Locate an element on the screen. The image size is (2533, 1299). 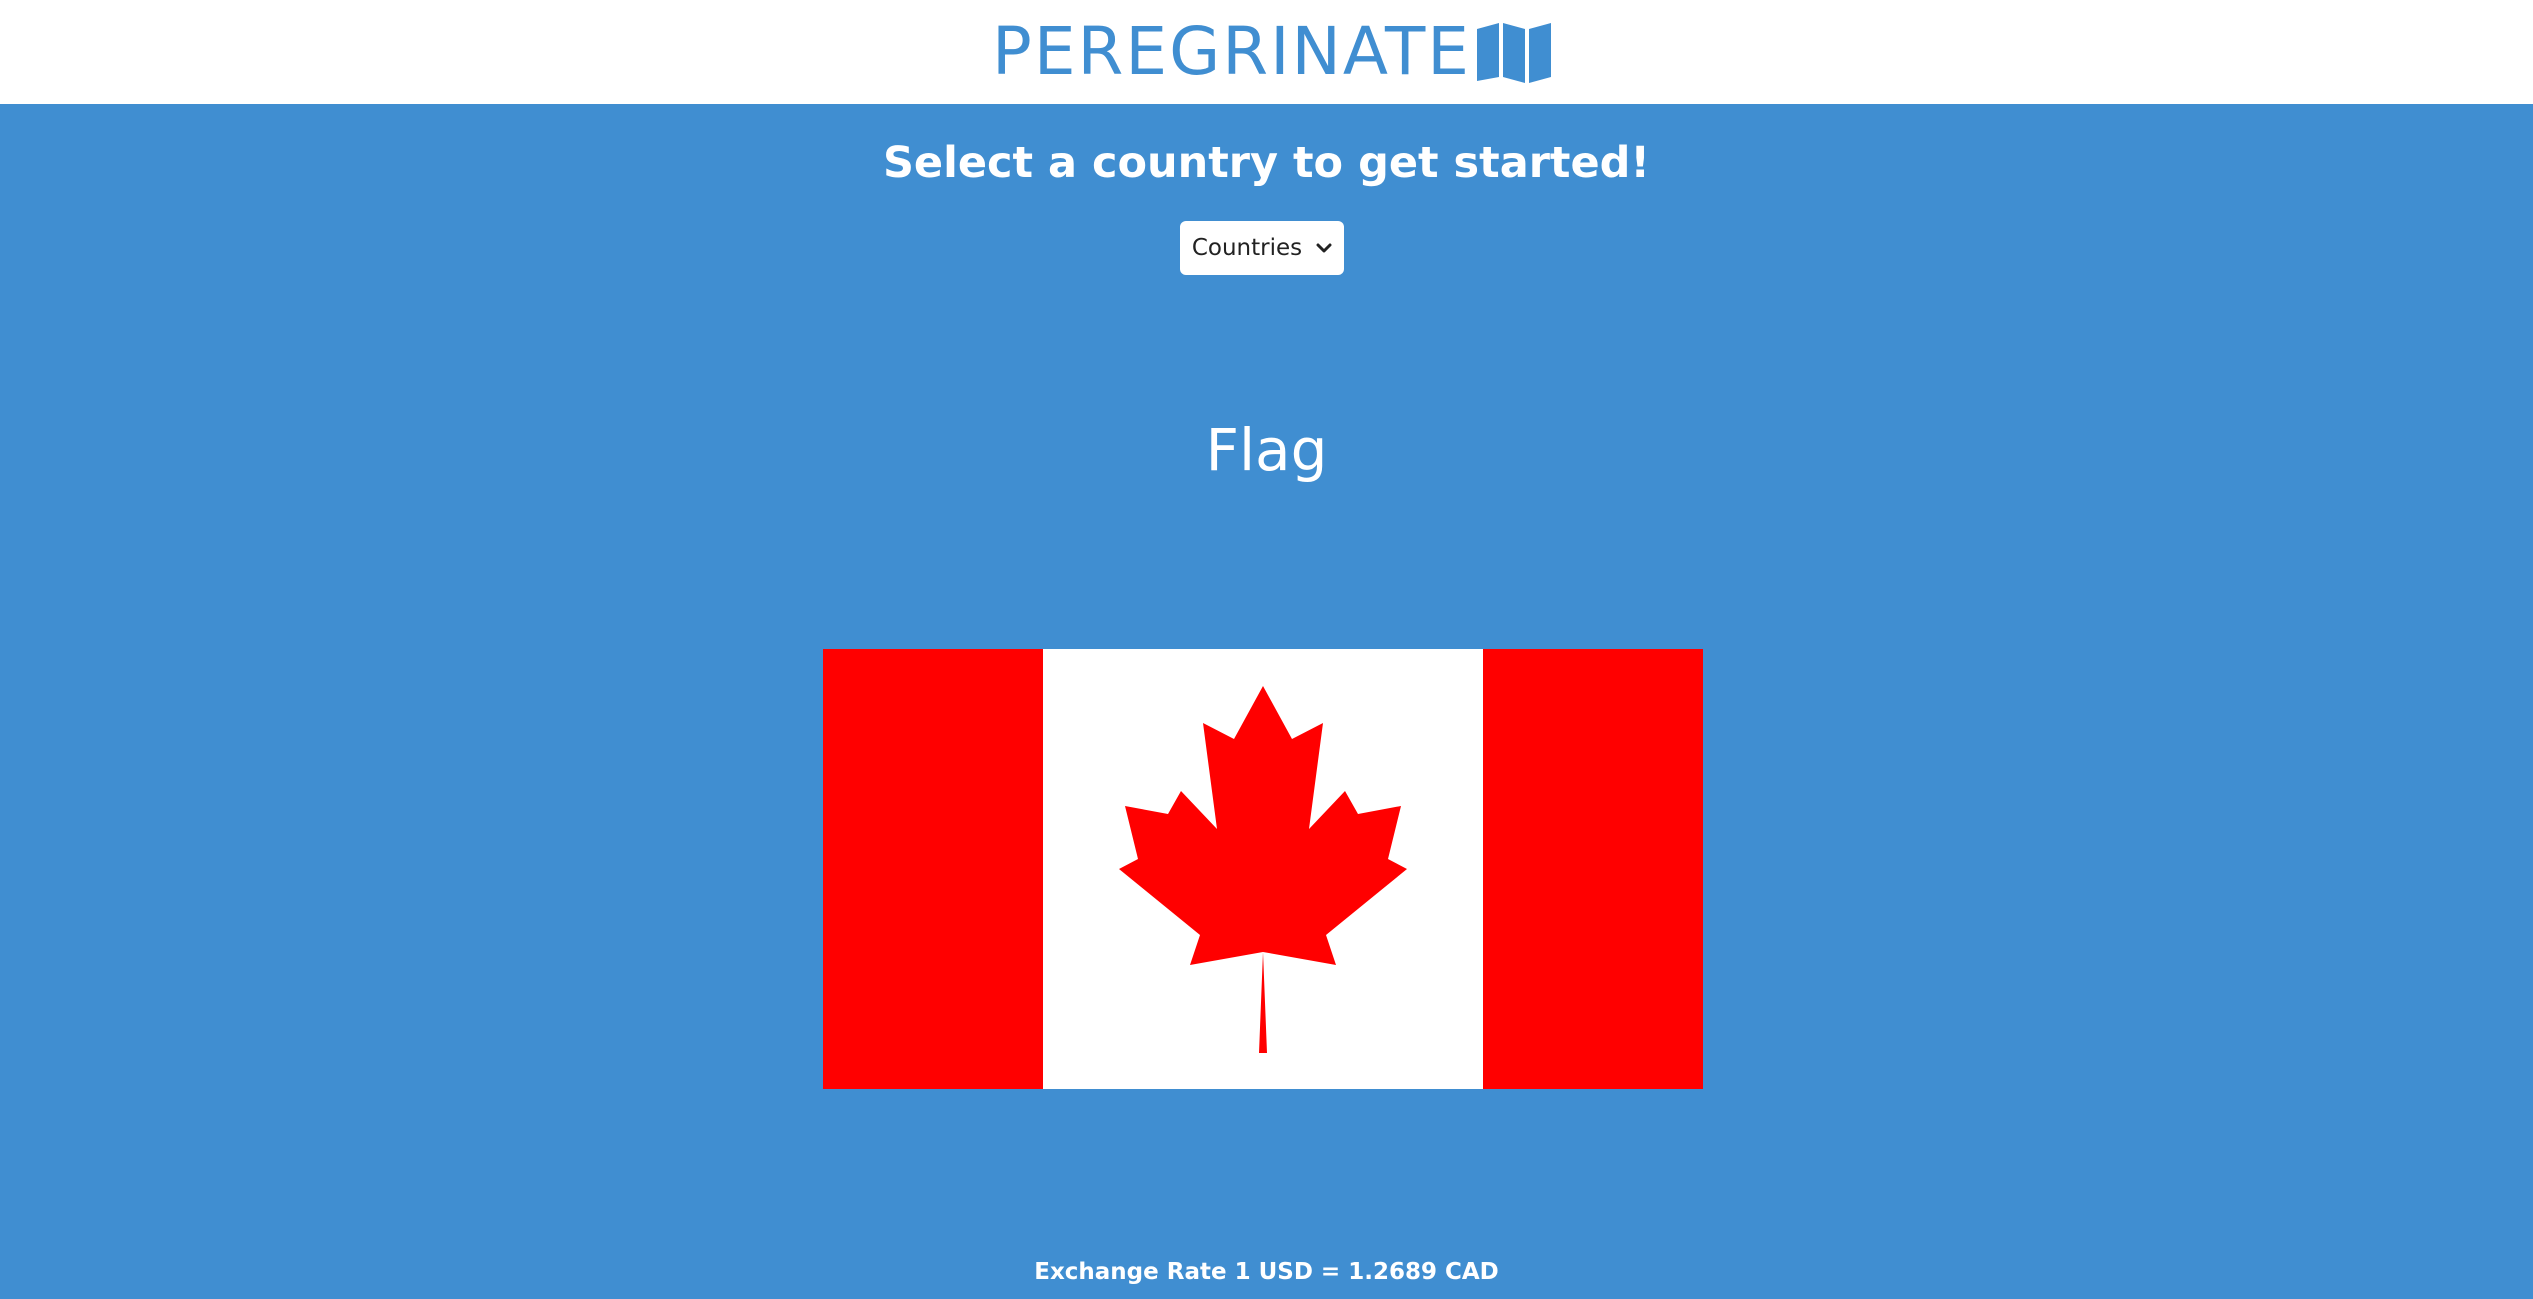
brand-logo: PEREGRINATE is located at coordinates (1272, 52).